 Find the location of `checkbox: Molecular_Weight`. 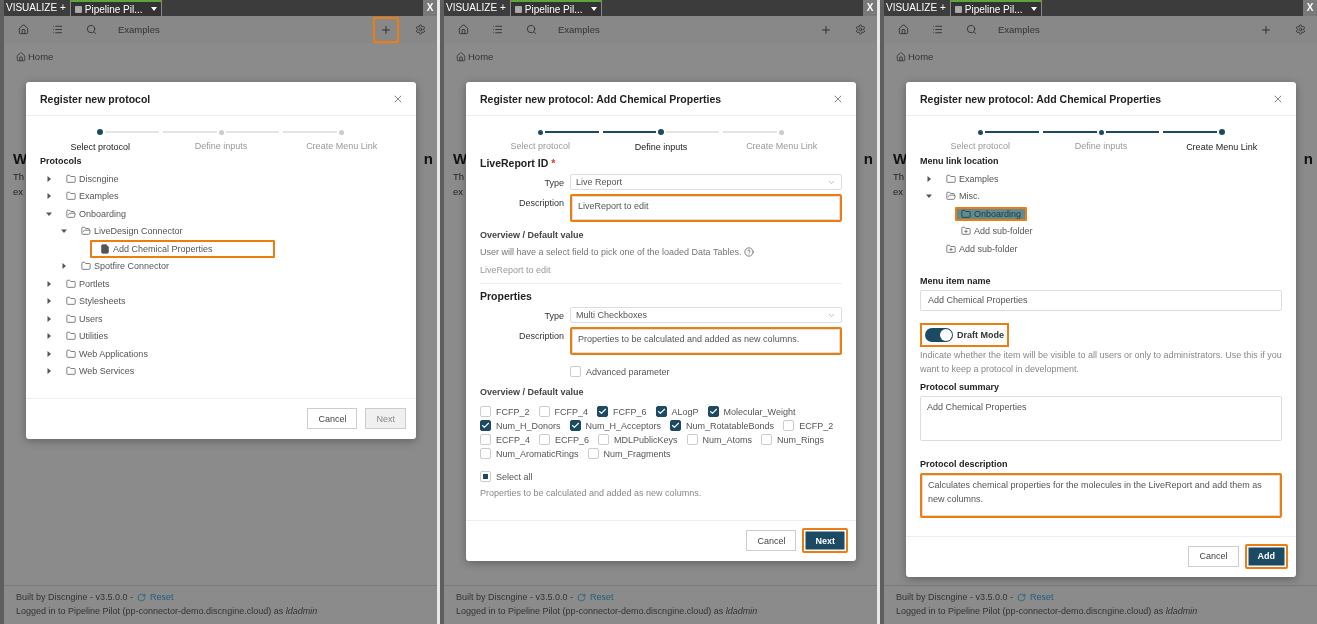

checkbox: Molecular_Weight is located at coordinates (751, 411).